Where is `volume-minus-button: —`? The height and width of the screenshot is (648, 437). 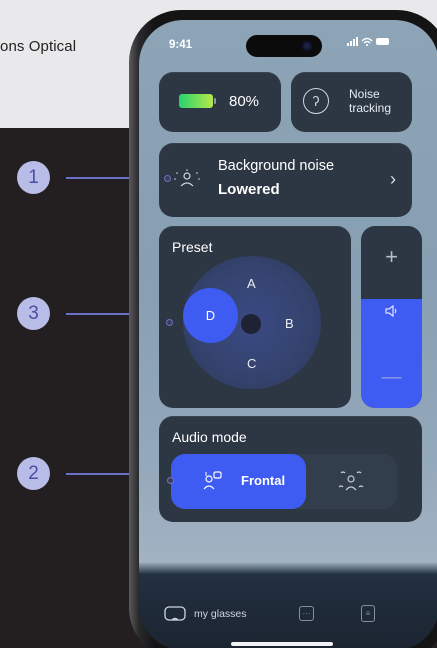
volume-minus-button: — is located at coordinates (391, 377).